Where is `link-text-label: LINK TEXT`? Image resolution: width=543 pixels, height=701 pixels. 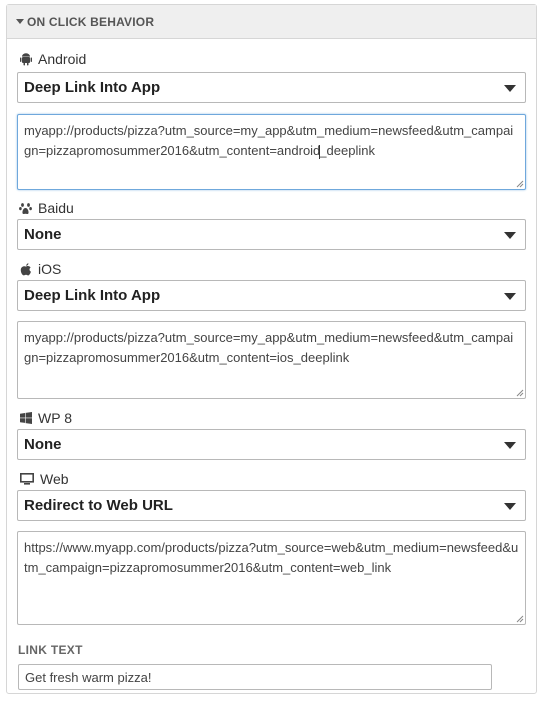
link-text-label: LINK TEXT is located at coordinates (50, 650).